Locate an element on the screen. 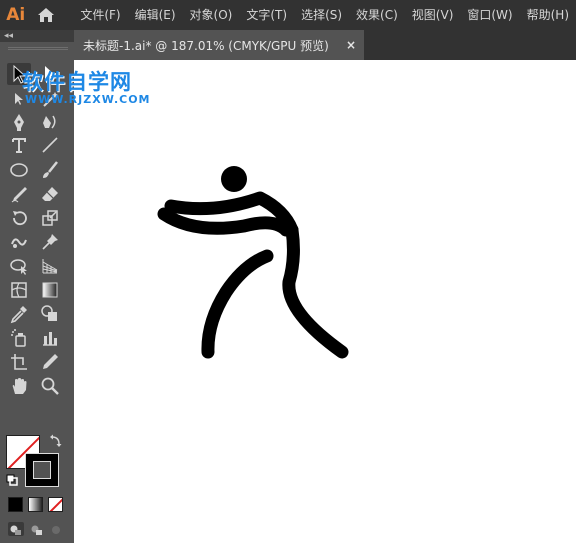 This screenshot has width=576, height=543. ellipse-tool is located at coordinates (19, 170).